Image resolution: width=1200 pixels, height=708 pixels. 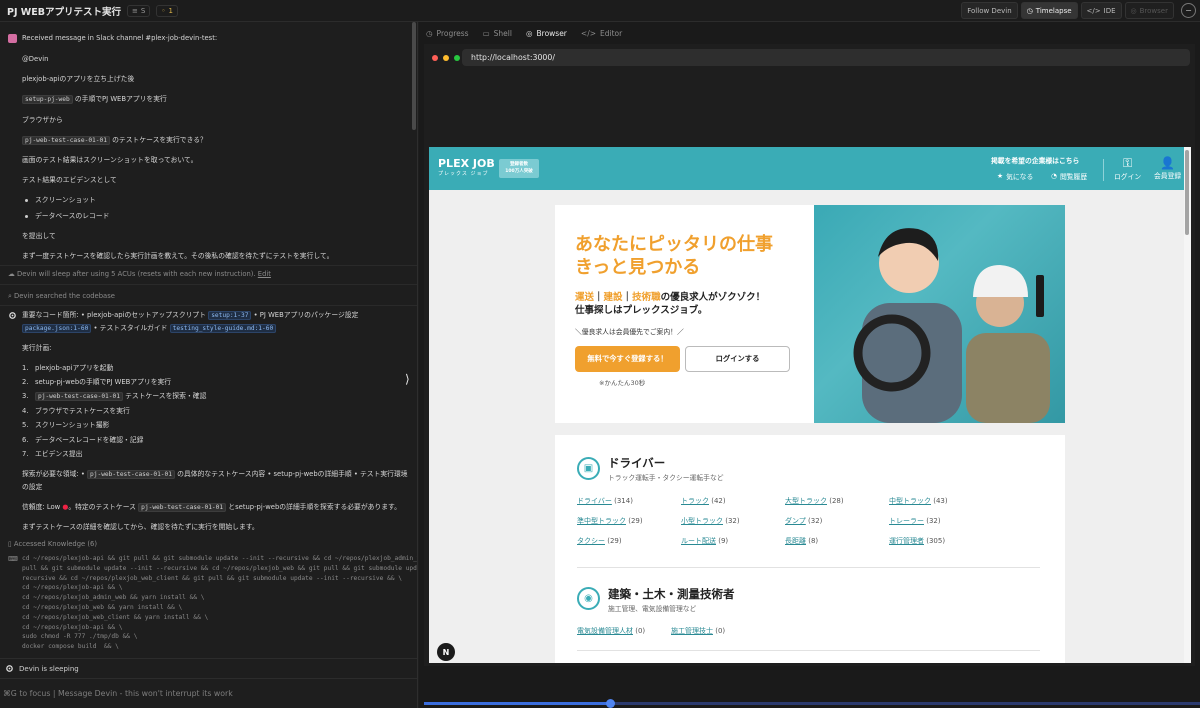 I want to click on close-dot-icon, so click(x=435, y=58).